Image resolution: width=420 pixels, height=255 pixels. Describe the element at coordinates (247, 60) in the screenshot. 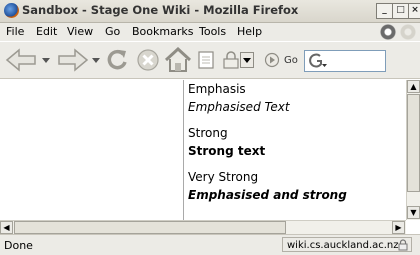

I see `url-dropdown-icon` at that location.